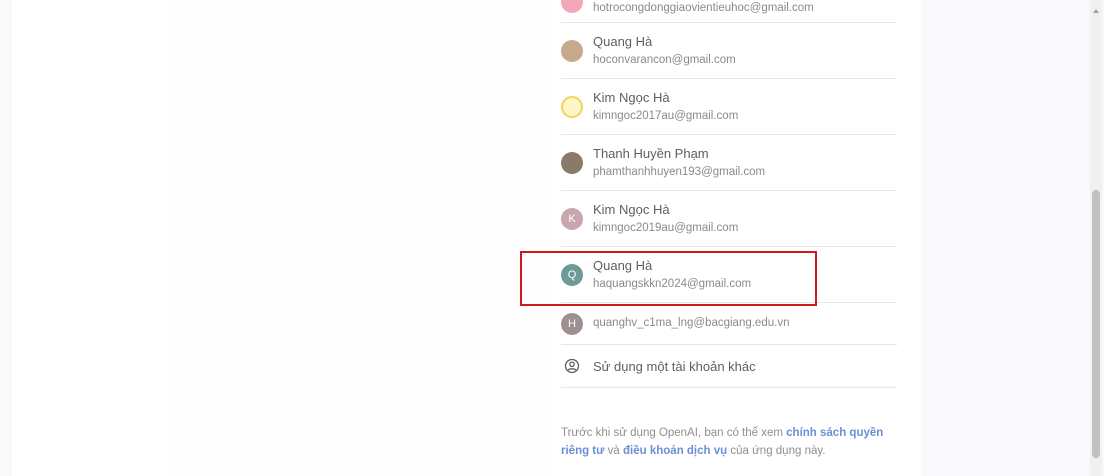  I want to click on account-email: phamthanhhuyen193@gmail.com, so click(679, 171).